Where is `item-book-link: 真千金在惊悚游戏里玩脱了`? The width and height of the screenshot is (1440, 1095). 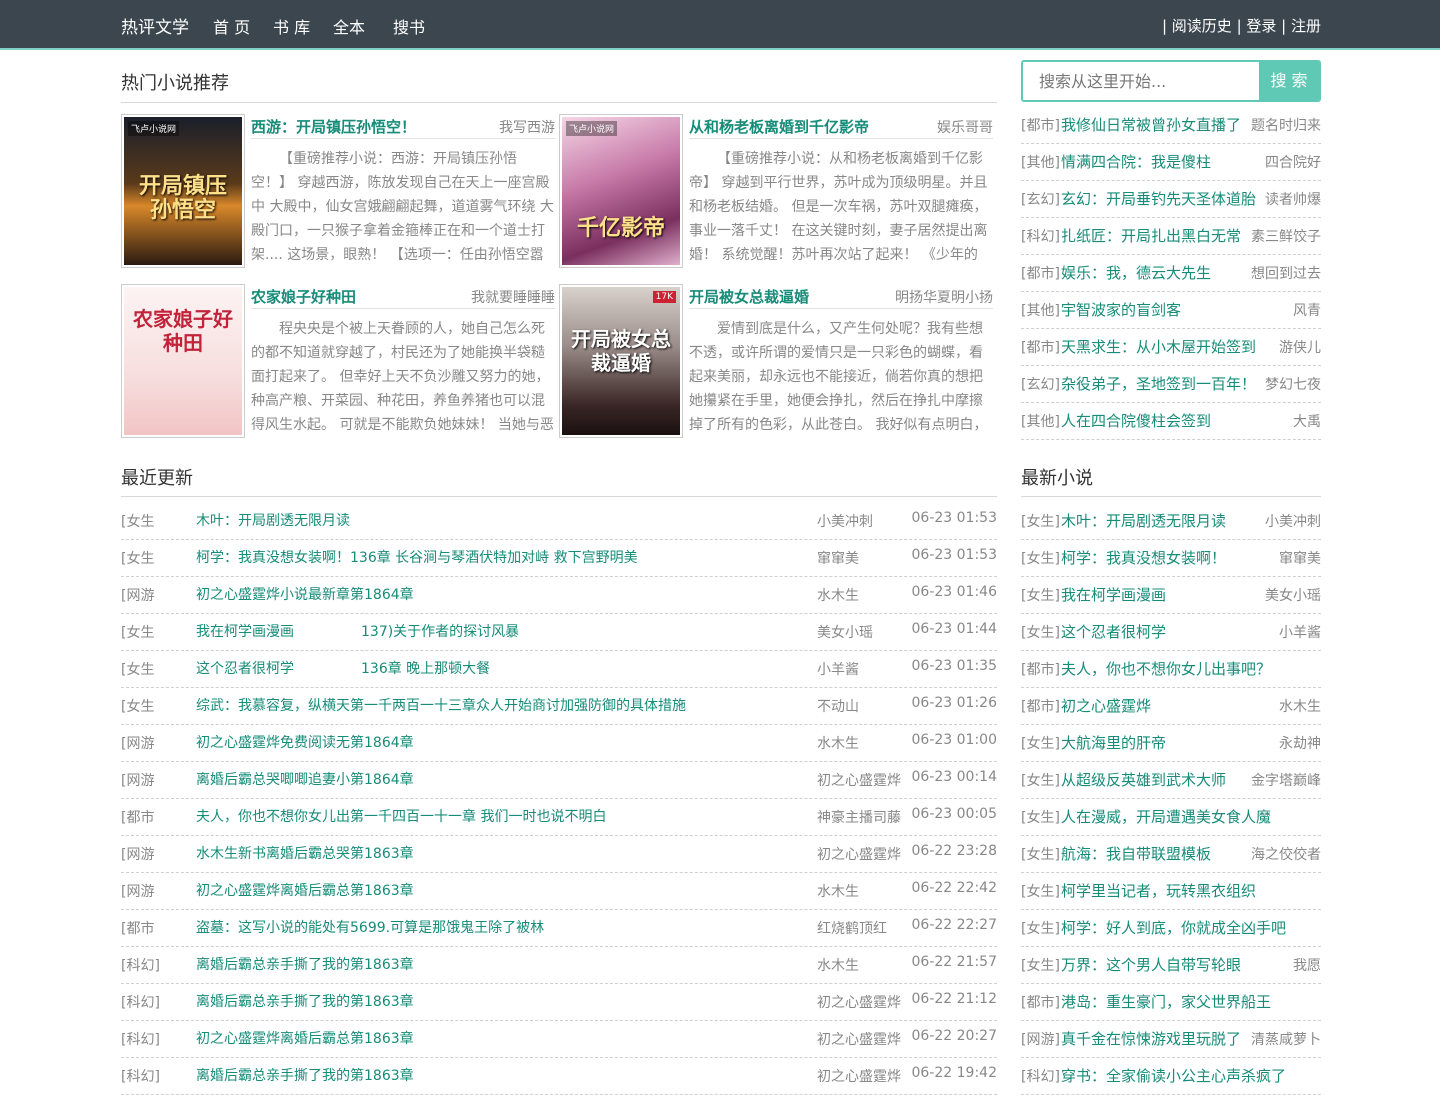 item-book-link: 真千金在惊悚游戏里玩脱了 is located at coordinates (1151, 1038).